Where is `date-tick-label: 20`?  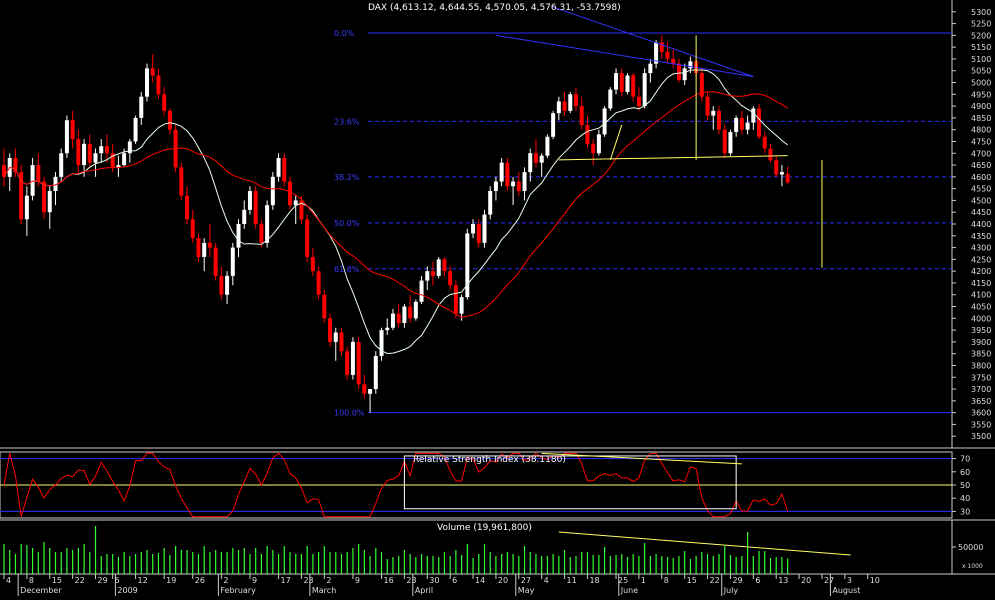 date-tick-label: 20 is located at coordinates (503, 580).